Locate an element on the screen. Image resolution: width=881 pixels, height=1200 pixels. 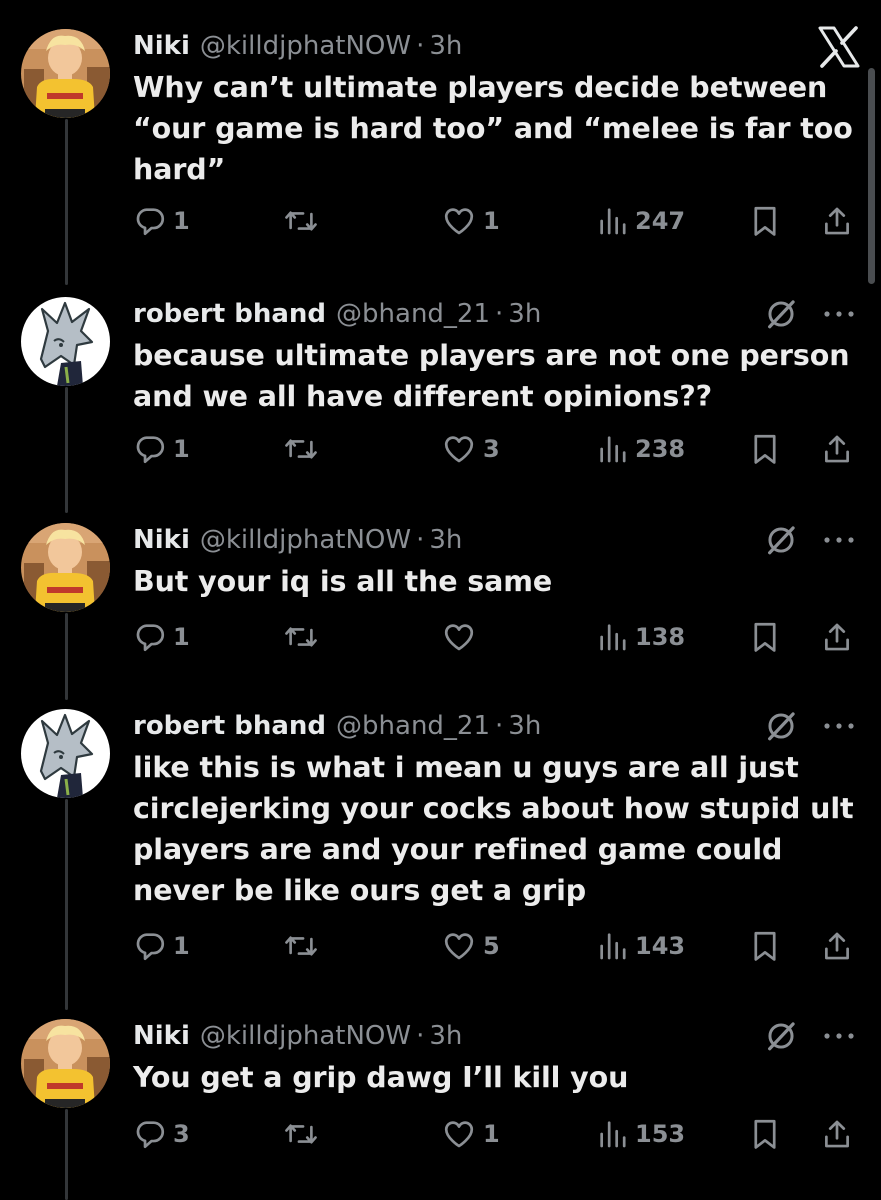
views-count: 153 is located at coordinates (660, 1134).